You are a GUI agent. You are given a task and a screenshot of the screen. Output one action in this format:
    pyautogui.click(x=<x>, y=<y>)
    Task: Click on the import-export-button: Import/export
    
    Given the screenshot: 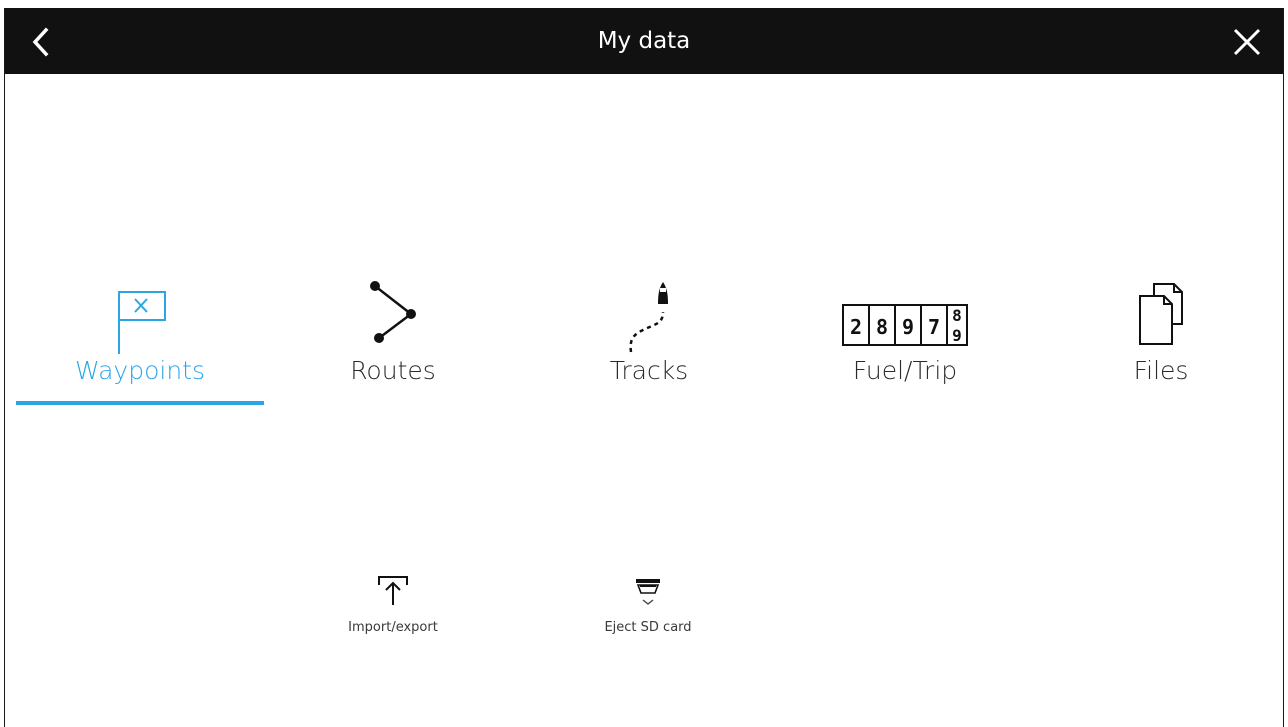 What is the action you would take?
    pyautogui.click(x=393, y=613)
    